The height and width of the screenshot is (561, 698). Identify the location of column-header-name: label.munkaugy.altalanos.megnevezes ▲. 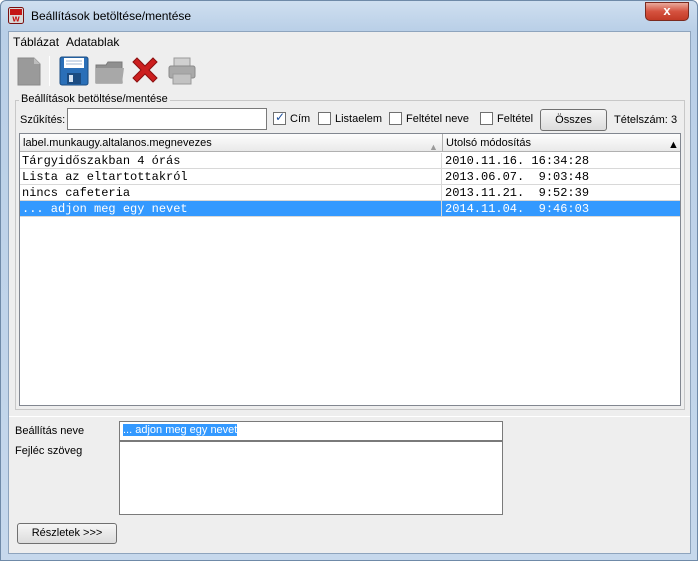
(231, 143).